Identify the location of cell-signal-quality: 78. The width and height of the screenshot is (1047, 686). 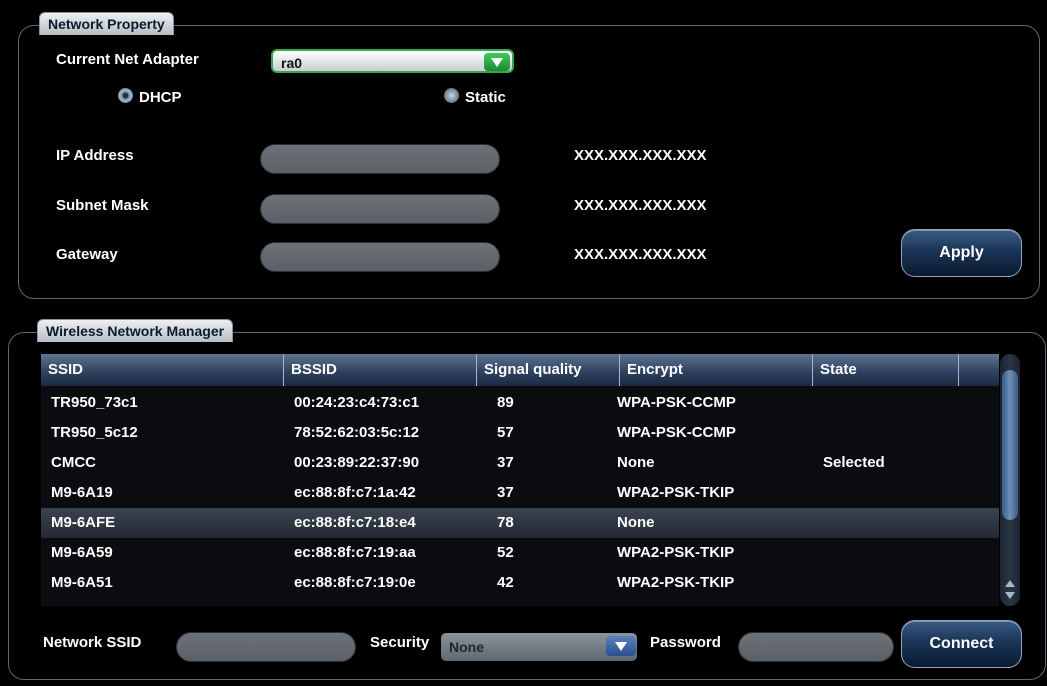
(505, 522).